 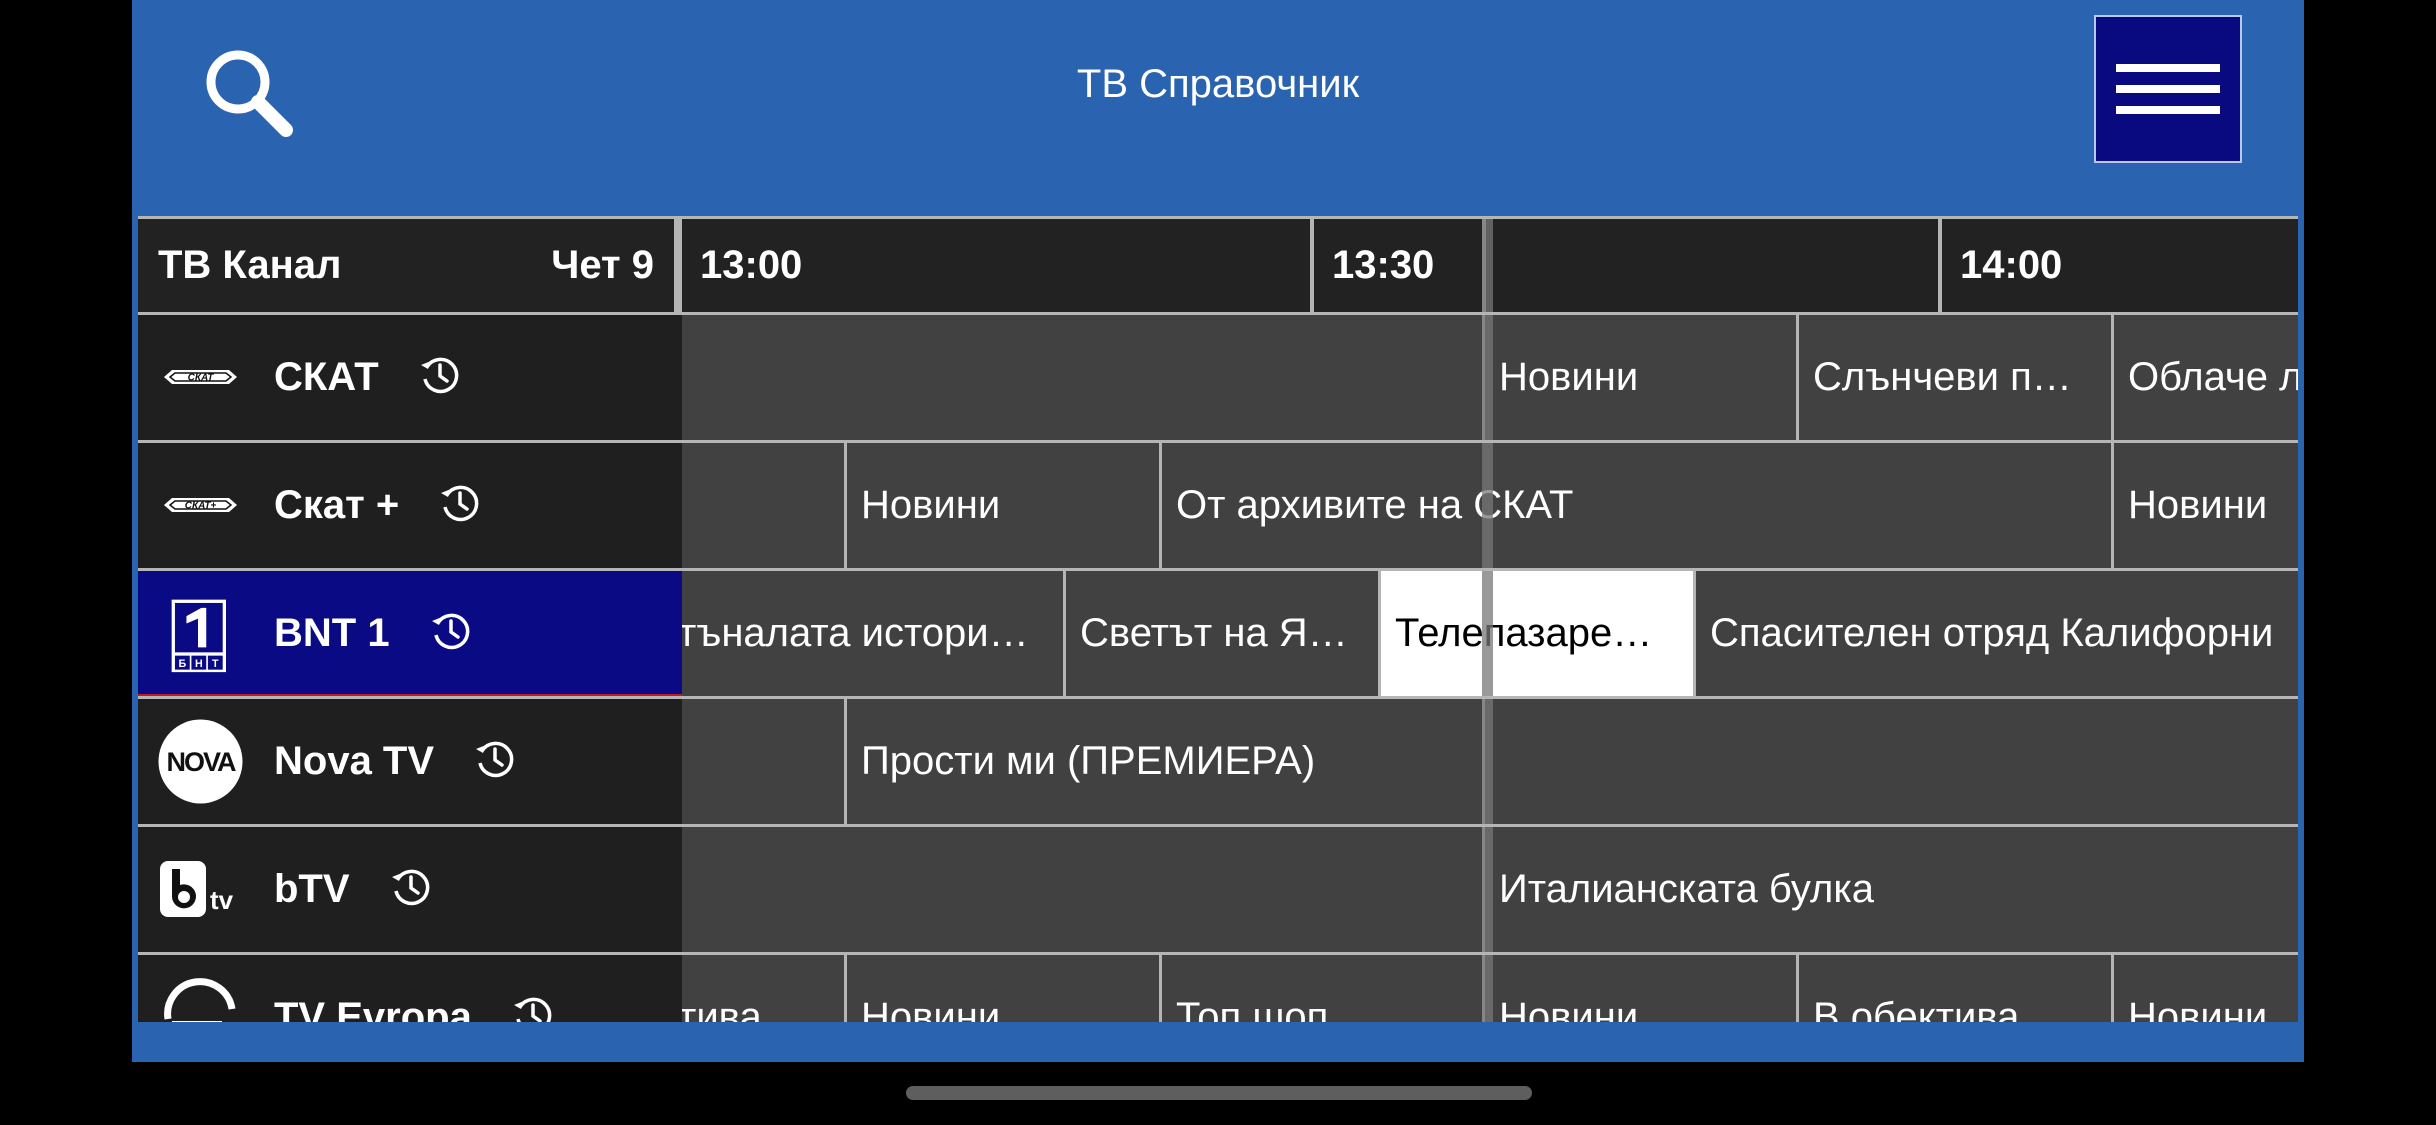 I want to click on channel-name: СКАТ, so click(x=326, y=377).